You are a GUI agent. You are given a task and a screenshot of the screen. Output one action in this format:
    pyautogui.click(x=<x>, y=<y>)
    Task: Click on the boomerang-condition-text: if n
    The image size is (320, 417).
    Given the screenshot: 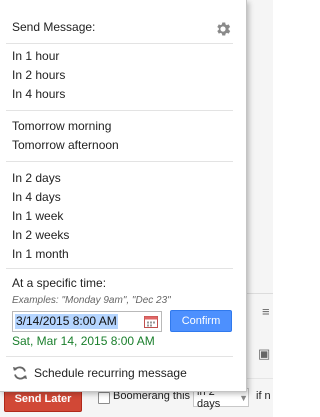 What is the action you would take?
    pyautogui.click(x=263, y=396)
    